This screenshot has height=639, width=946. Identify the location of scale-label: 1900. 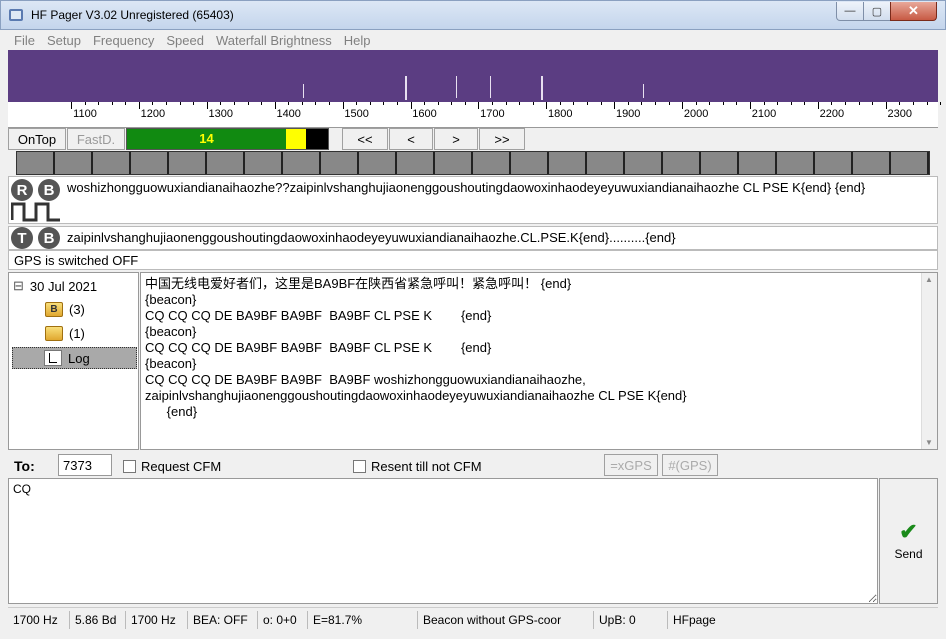
(628, 114).